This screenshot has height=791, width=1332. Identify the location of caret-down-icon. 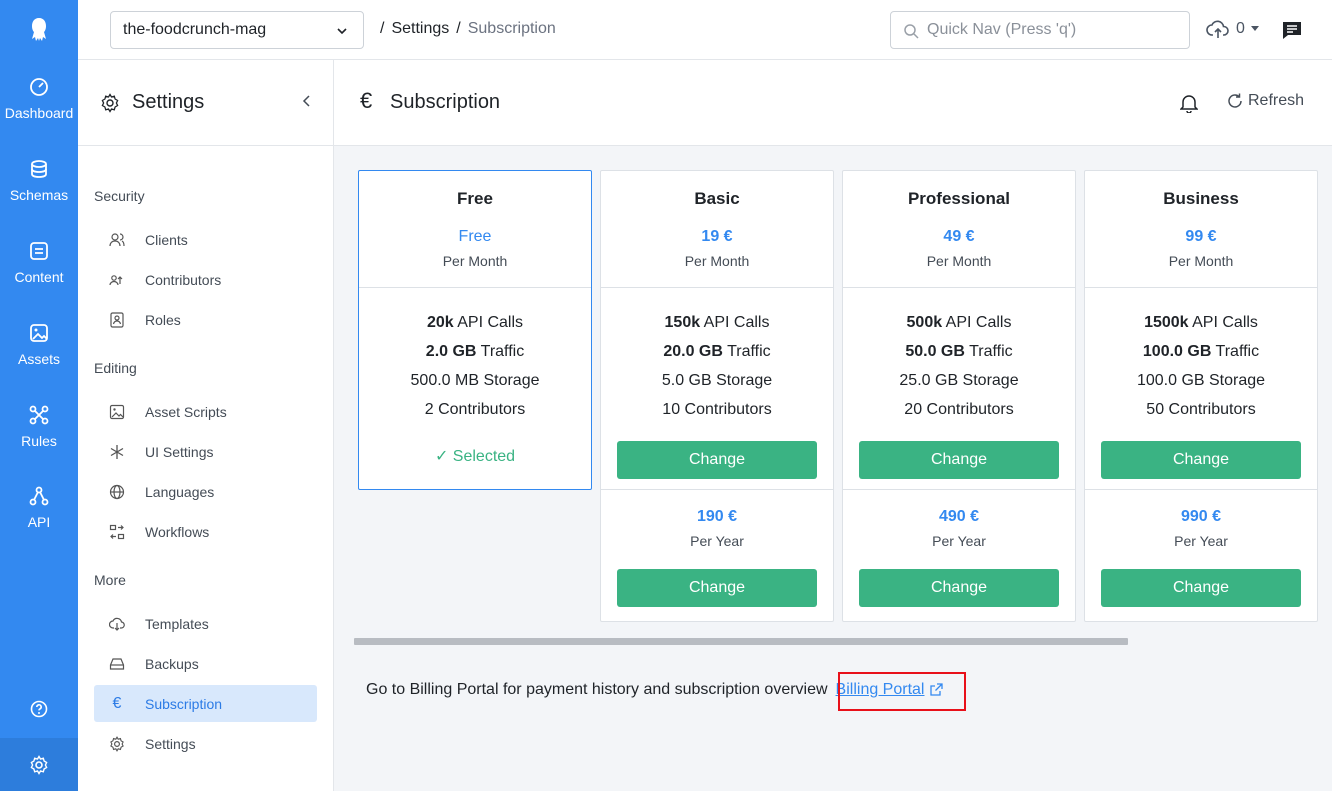
(1254, 28).